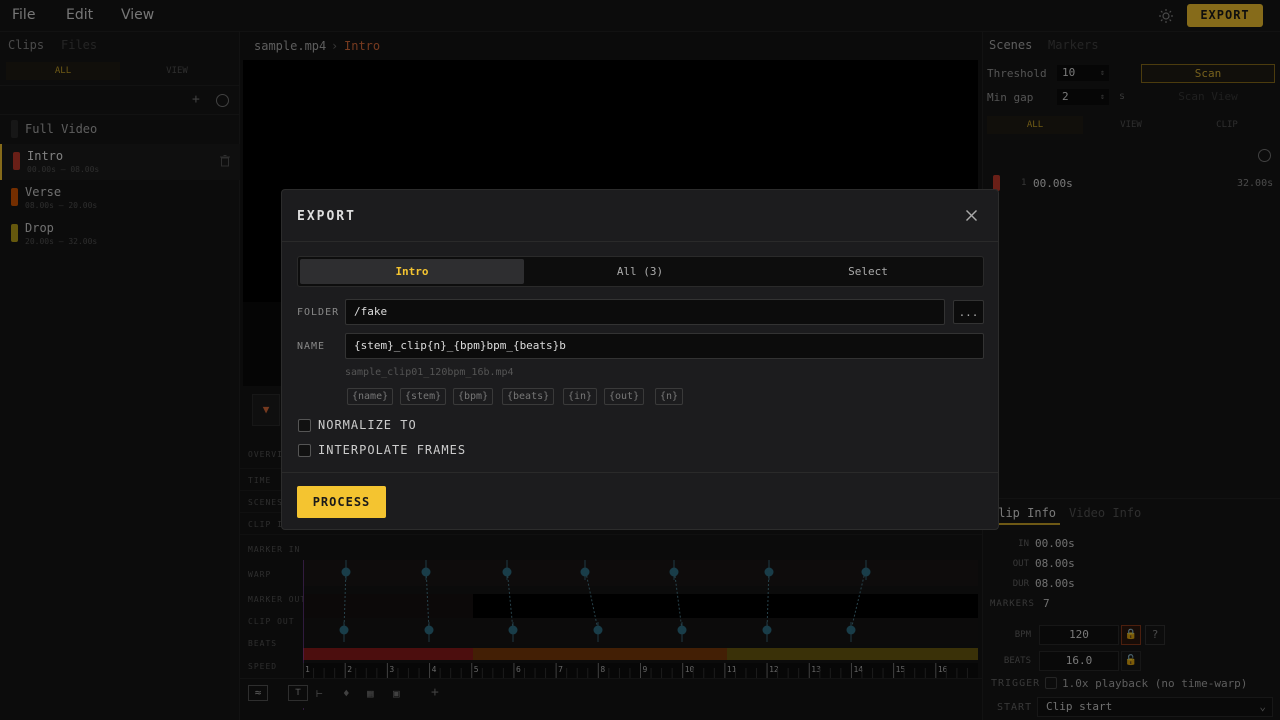 Image resolution: width=1280 pixels, height=720 pixels. What do you see at coordinates (640, 501) in the screenshot?
I see `dialog-footer` at bounding box center [640, 501].